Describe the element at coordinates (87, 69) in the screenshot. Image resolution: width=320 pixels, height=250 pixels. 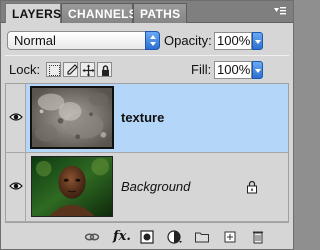
I see `lock-position-icon` at that location.